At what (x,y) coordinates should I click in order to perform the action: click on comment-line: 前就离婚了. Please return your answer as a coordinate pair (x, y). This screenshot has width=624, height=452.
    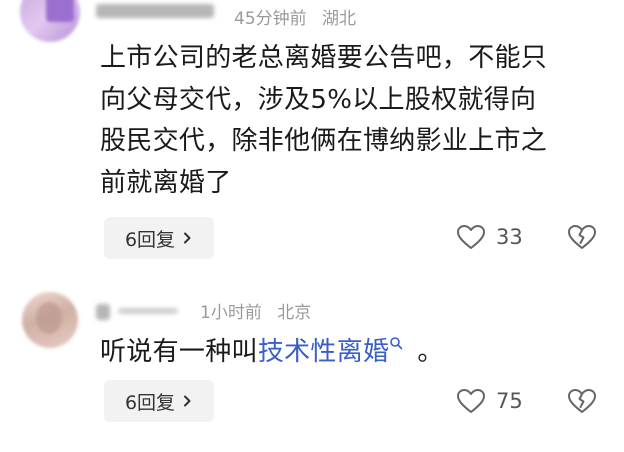
    Looking at the image, I should click on (166, 182).